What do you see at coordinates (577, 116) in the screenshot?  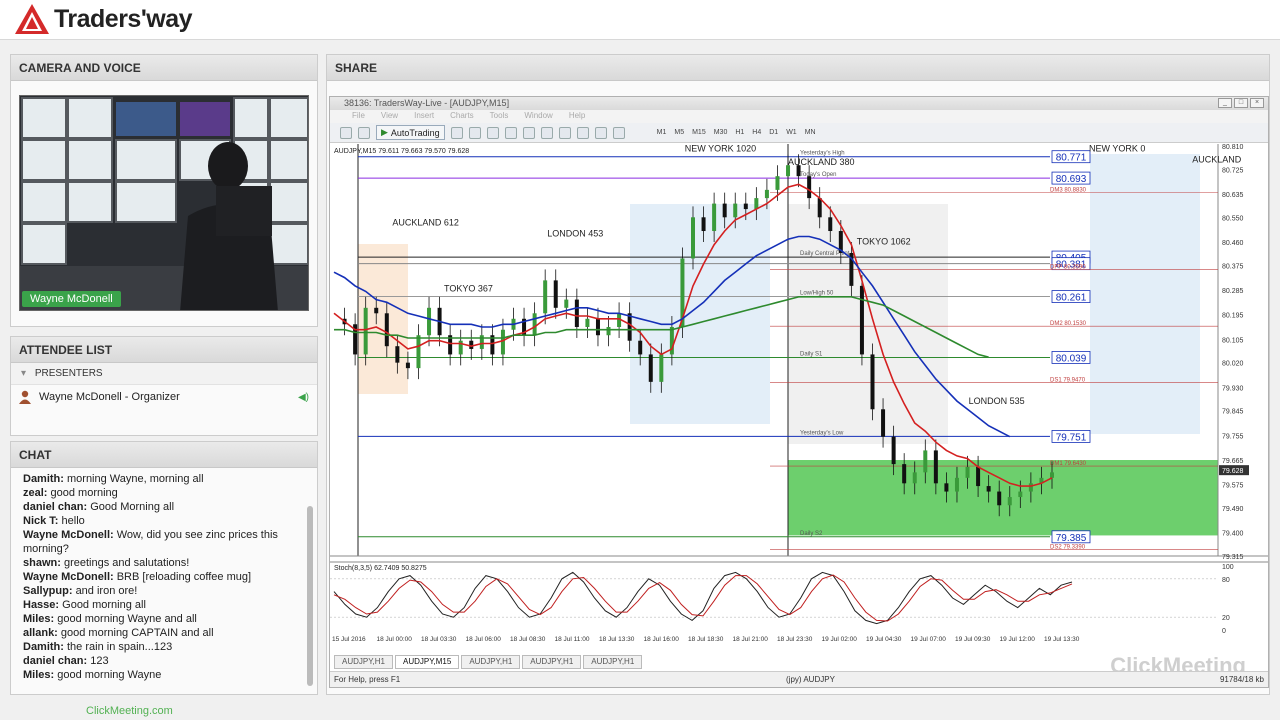 I see `menu-item-help: Help` at bounding box center [577, 116].